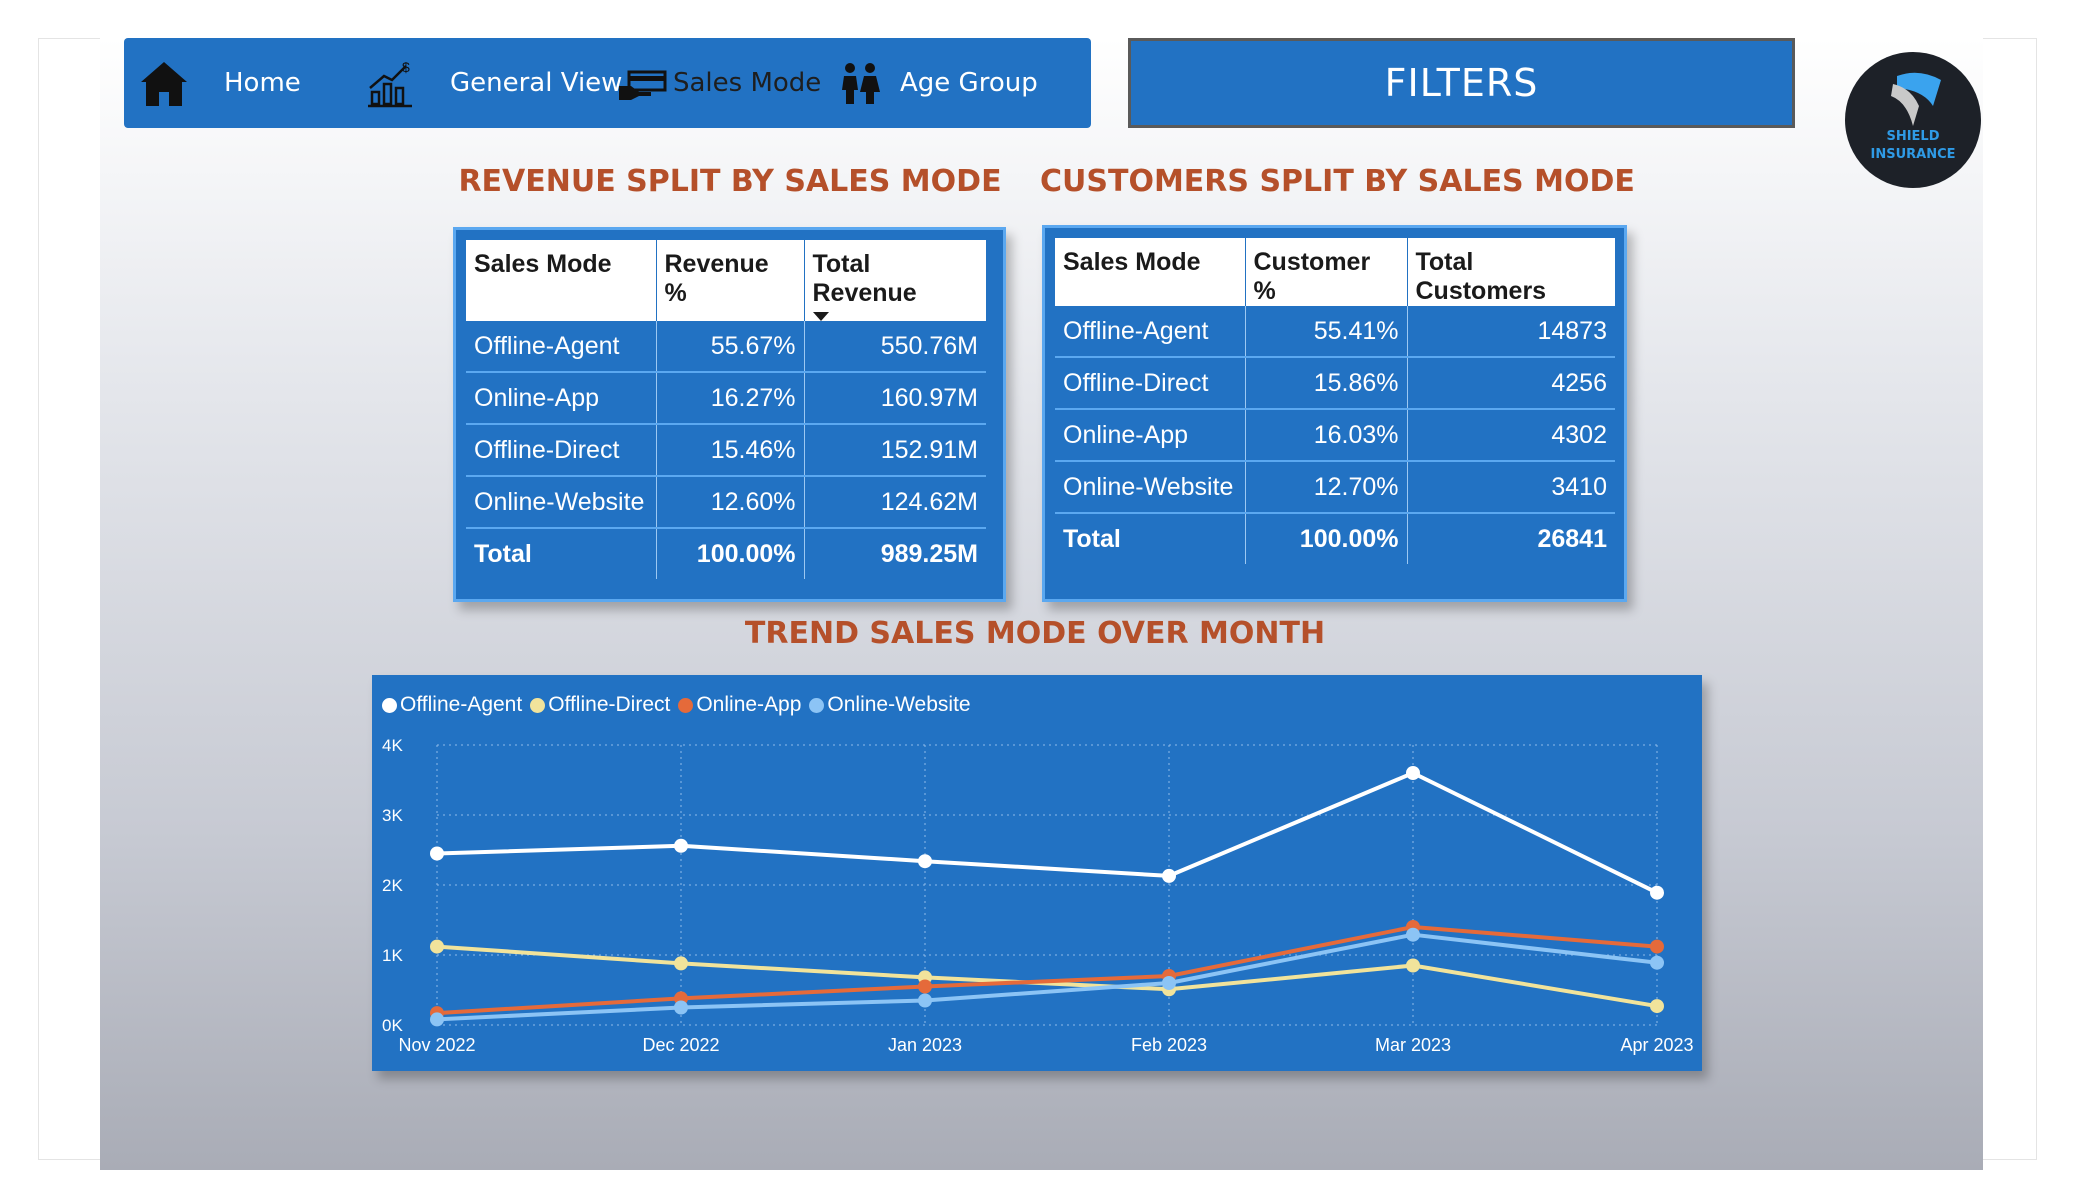 Image resolution: width=2075 pixels, height=1200 pixels. What do you see at coordinates (925, 1045) in the screenshot?
I see `x-tick-label: Jan 2023` at bounding box center [925, 1045].